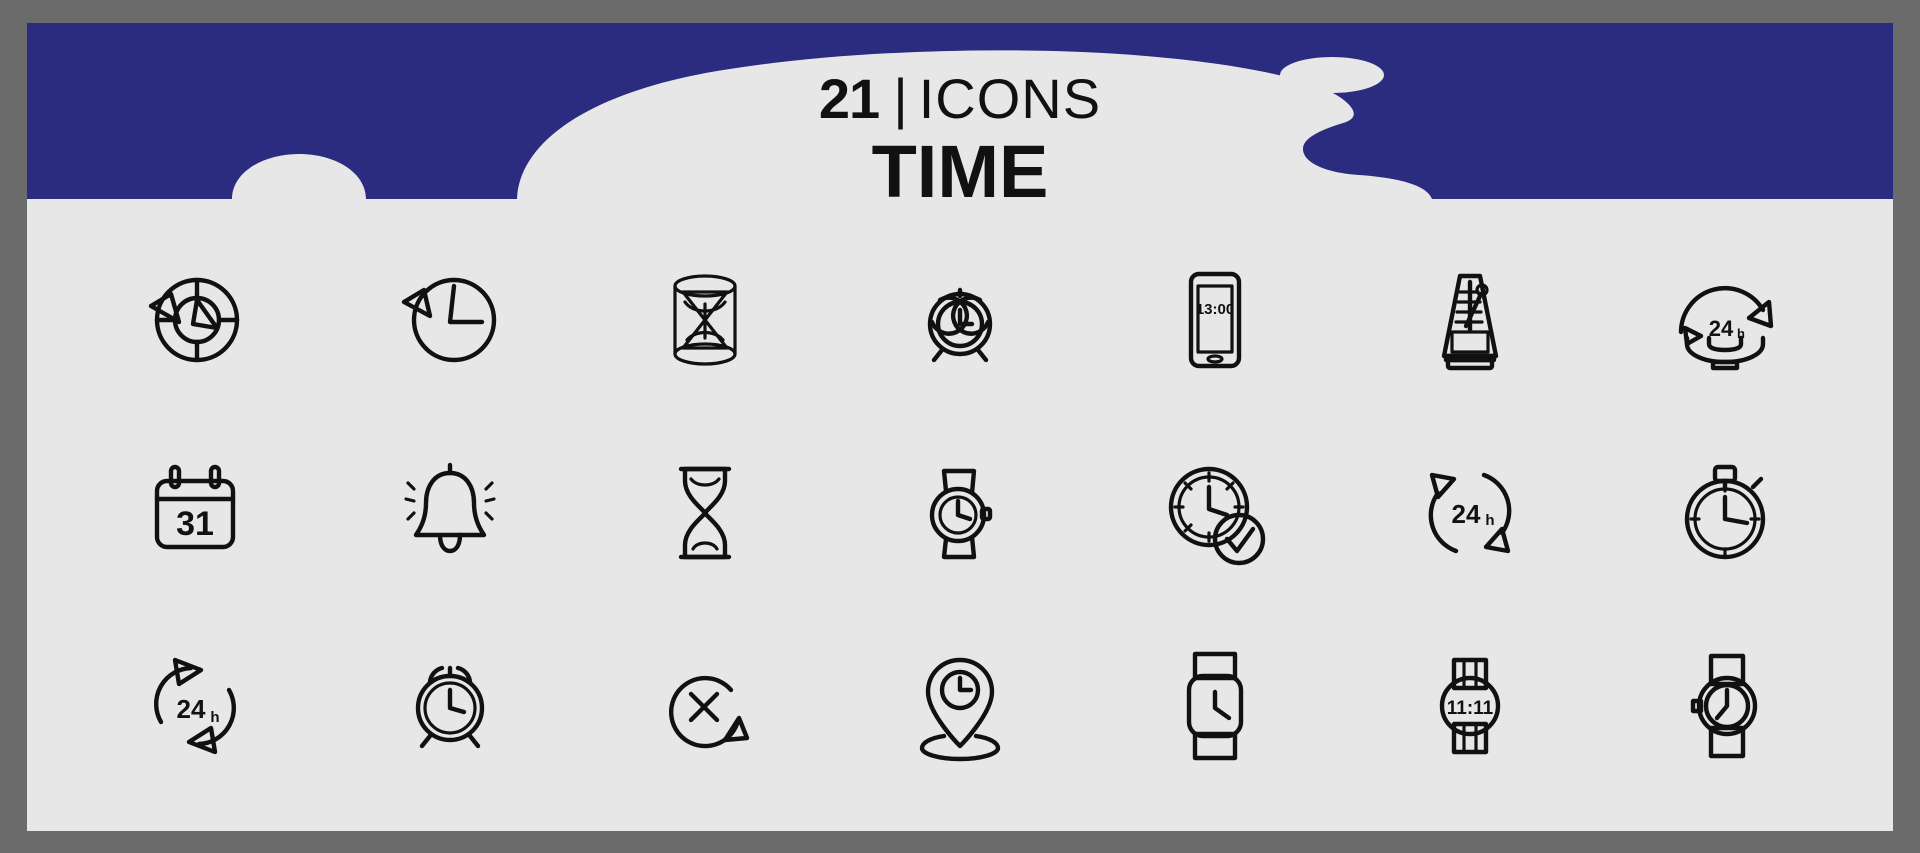 This screenshot has height=853, width=1920. I want to click on smartphone-screen-time: 13:00, so click(1215, 309).